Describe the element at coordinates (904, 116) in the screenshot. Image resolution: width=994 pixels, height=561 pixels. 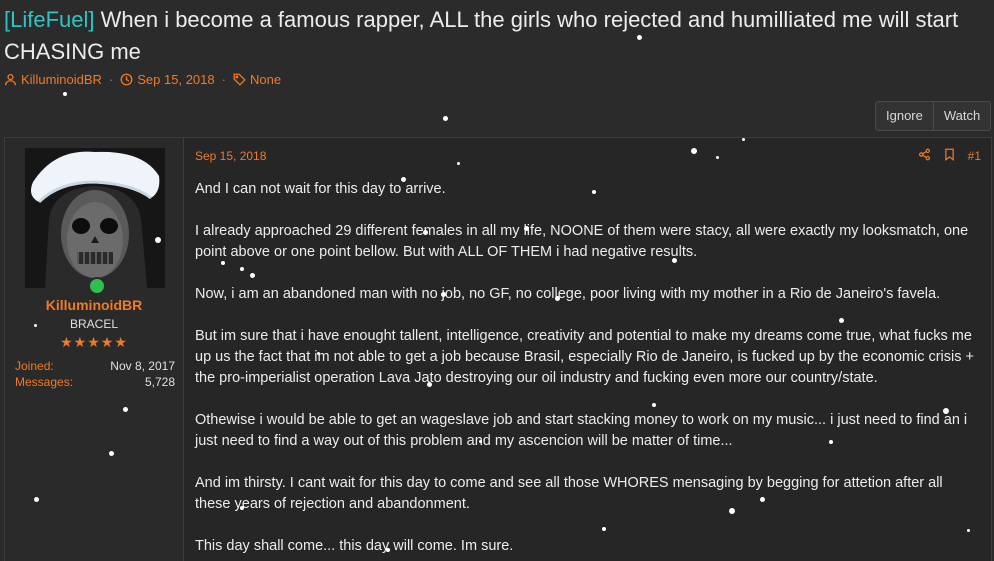
I see `ignore-button: Ignore` at that location.